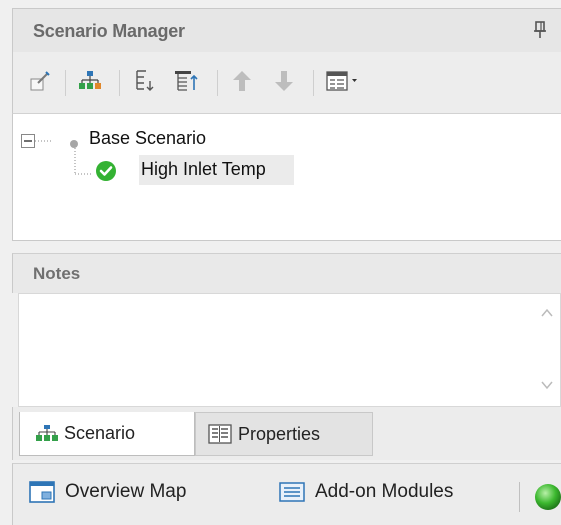 Image resolution: width=561 pixels, height=525 pixels. What do you see at coordinates (100, 433) in the screenshot?
I see `tab-scenario-label: Scenario` at bounding box center [100, 433].